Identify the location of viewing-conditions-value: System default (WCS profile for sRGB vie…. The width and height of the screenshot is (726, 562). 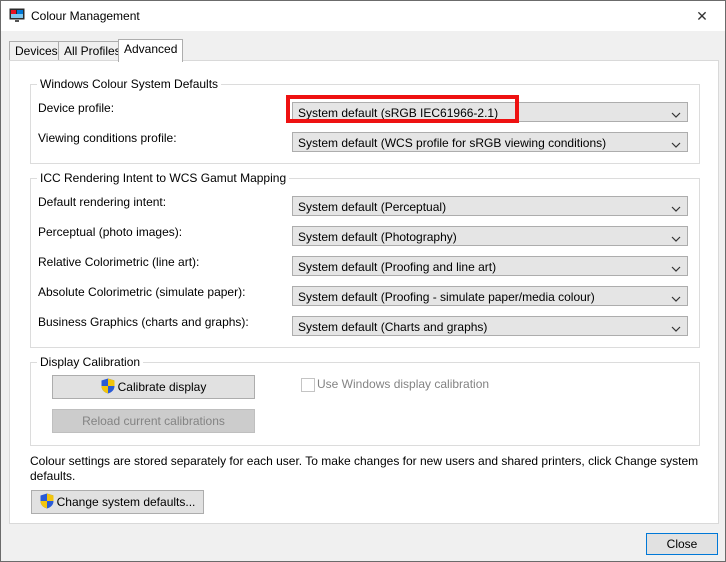
(452, 143).